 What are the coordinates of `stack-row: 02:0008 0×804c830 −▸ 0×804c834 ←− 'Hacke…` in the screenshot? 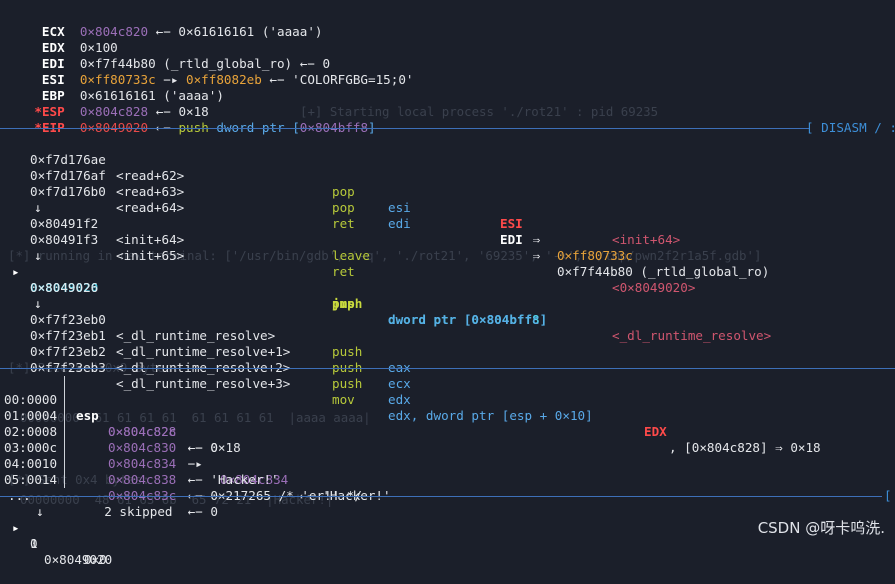 It's located at (195, 455).